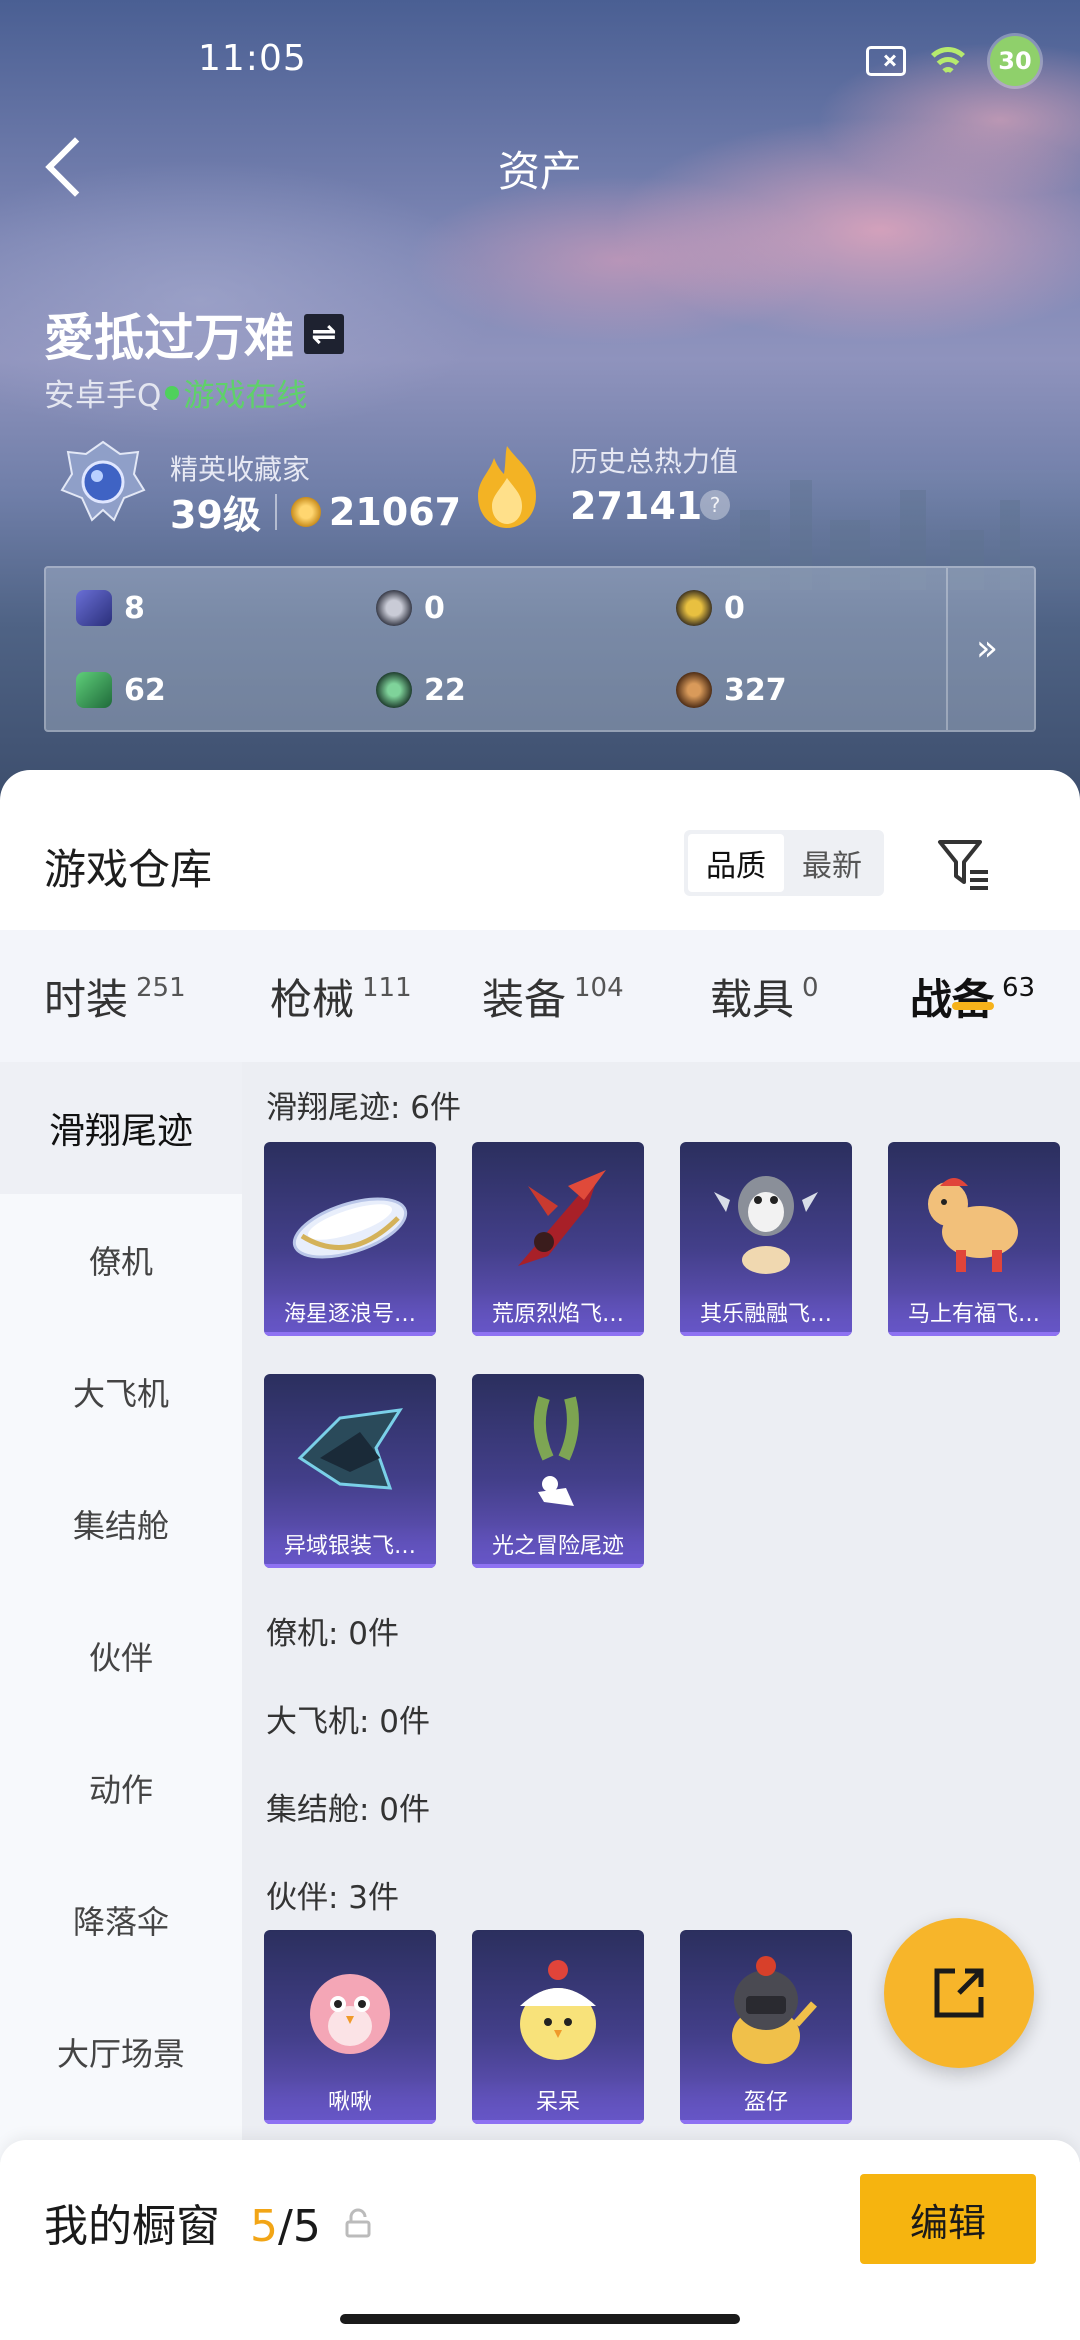 This screenshot has width=1080, height=2340. I want to click on showcase-count: 5/5, so click(285, 2226).